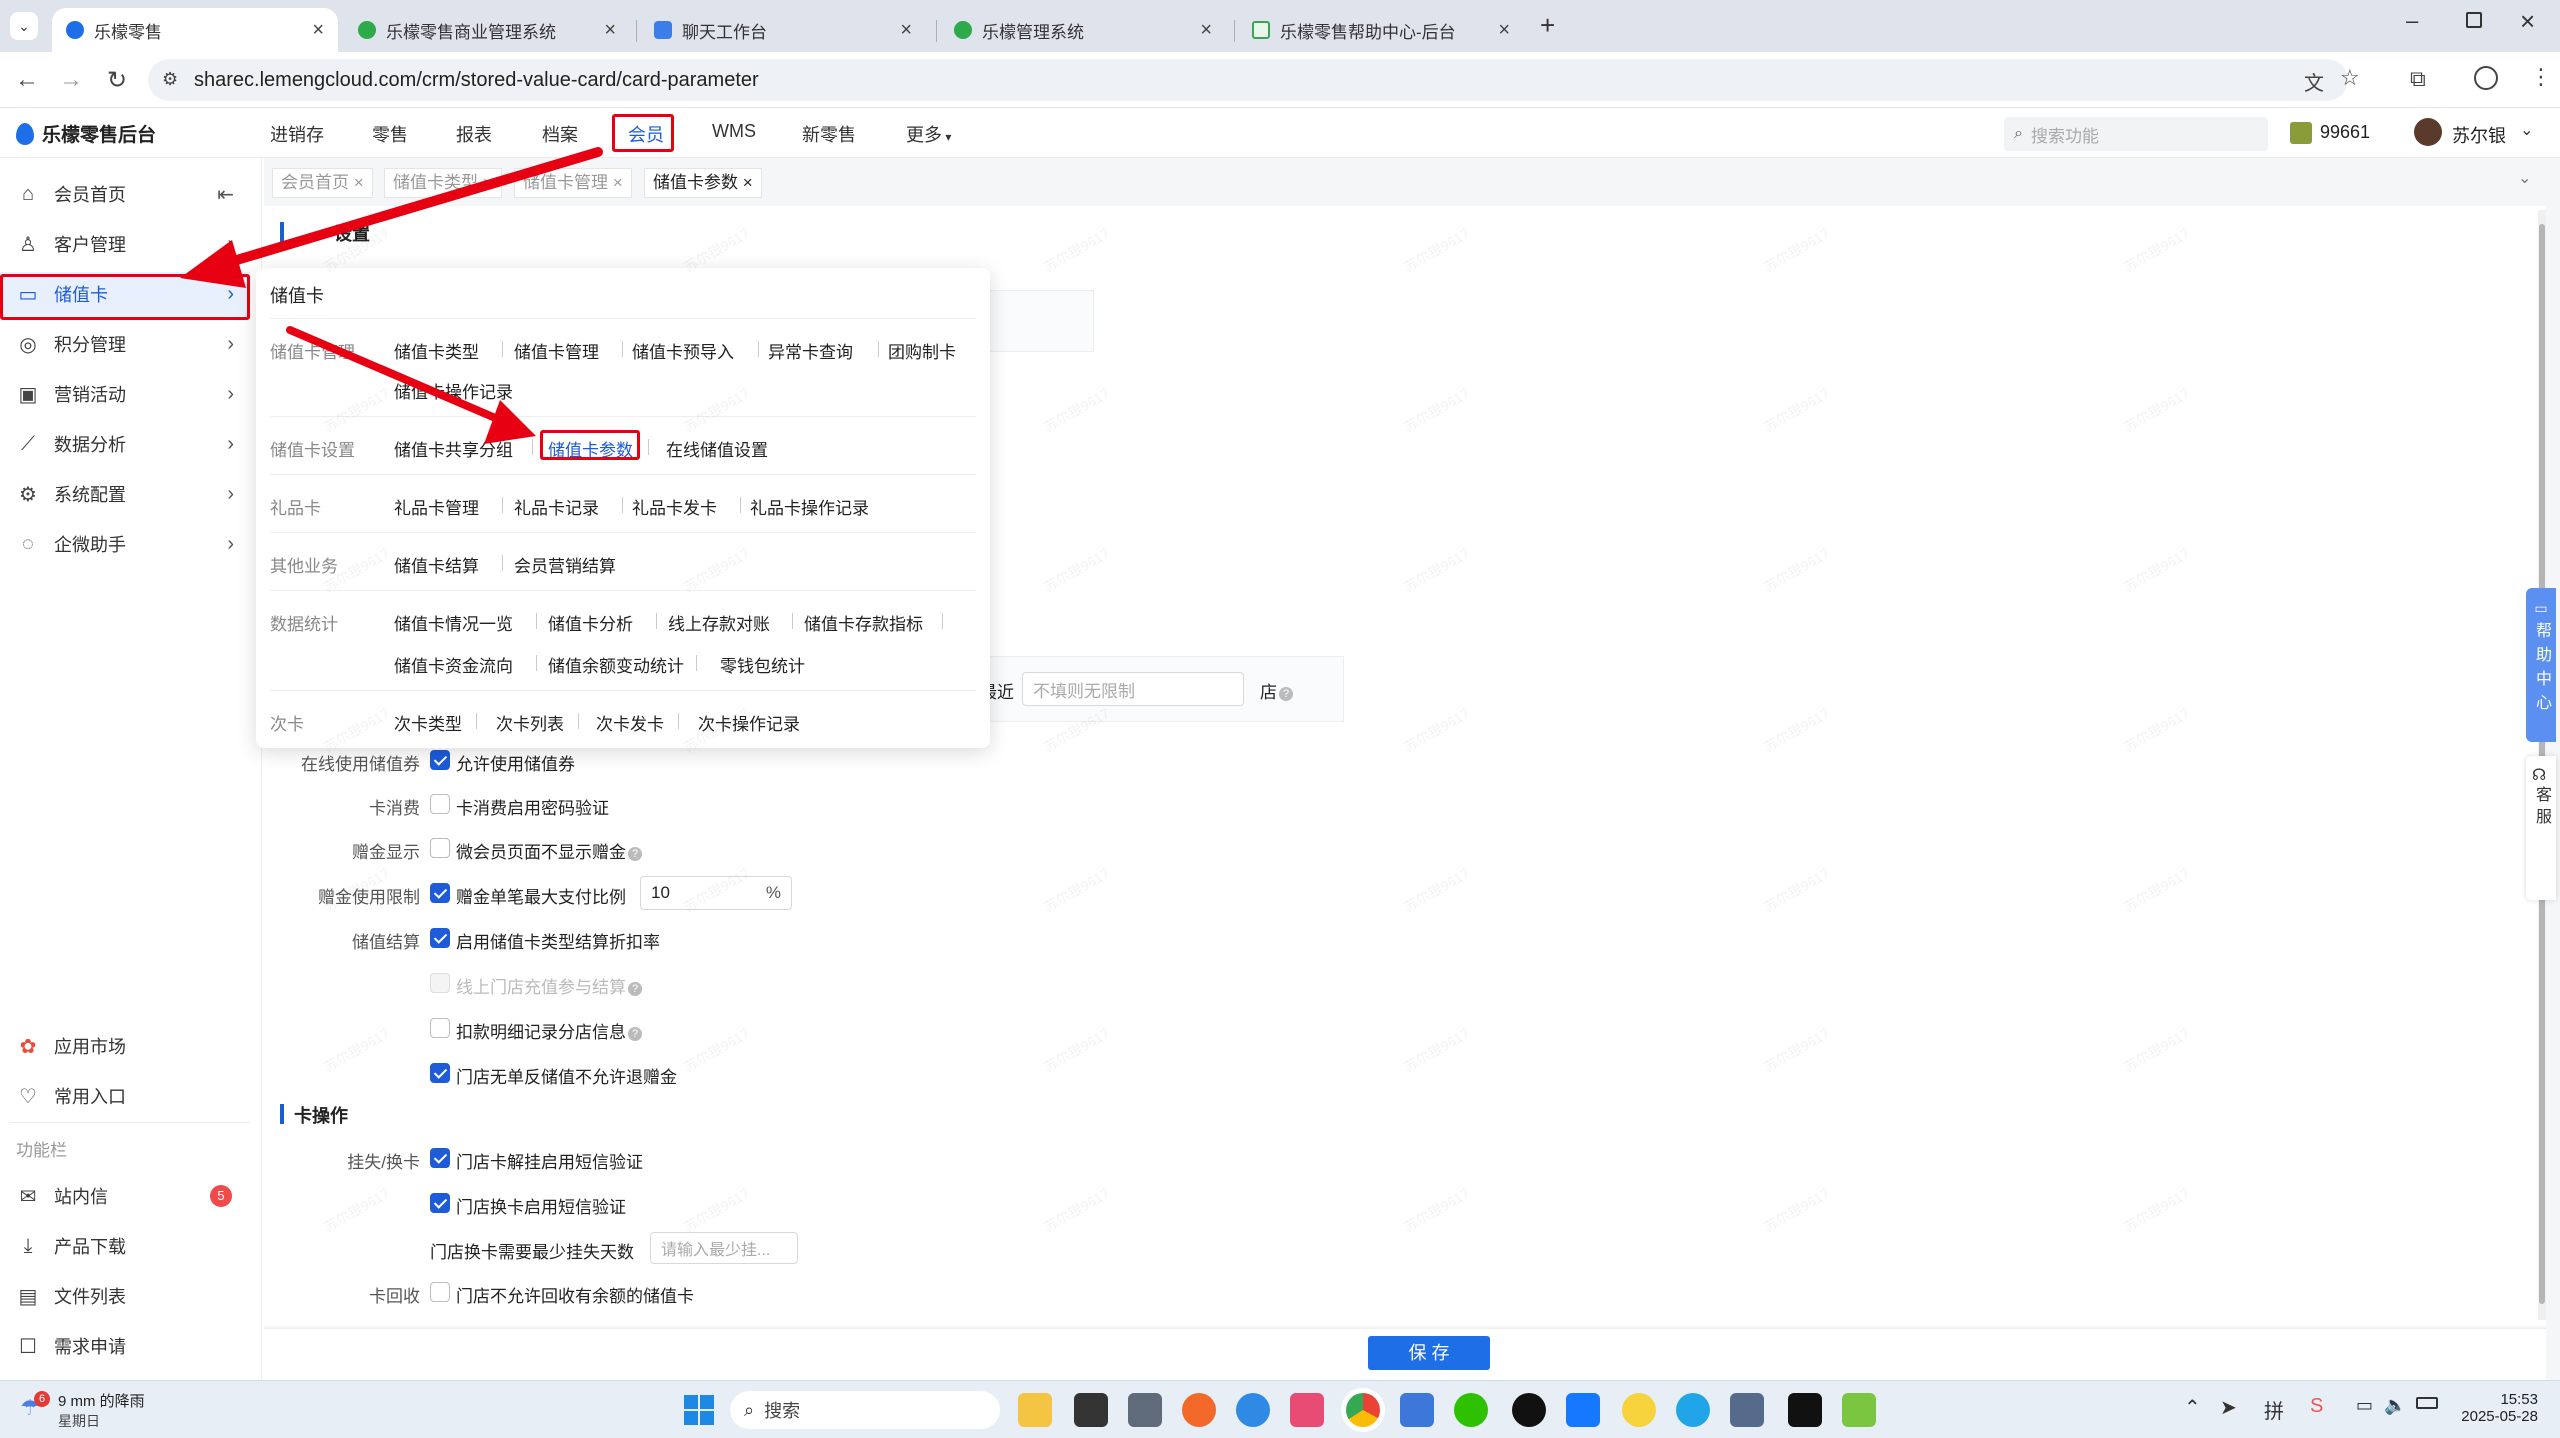 The width and height of the screenshot is (2560, 1438). I want to click on help-center-button: ▭ 帮助中心, so click(2541, 665).